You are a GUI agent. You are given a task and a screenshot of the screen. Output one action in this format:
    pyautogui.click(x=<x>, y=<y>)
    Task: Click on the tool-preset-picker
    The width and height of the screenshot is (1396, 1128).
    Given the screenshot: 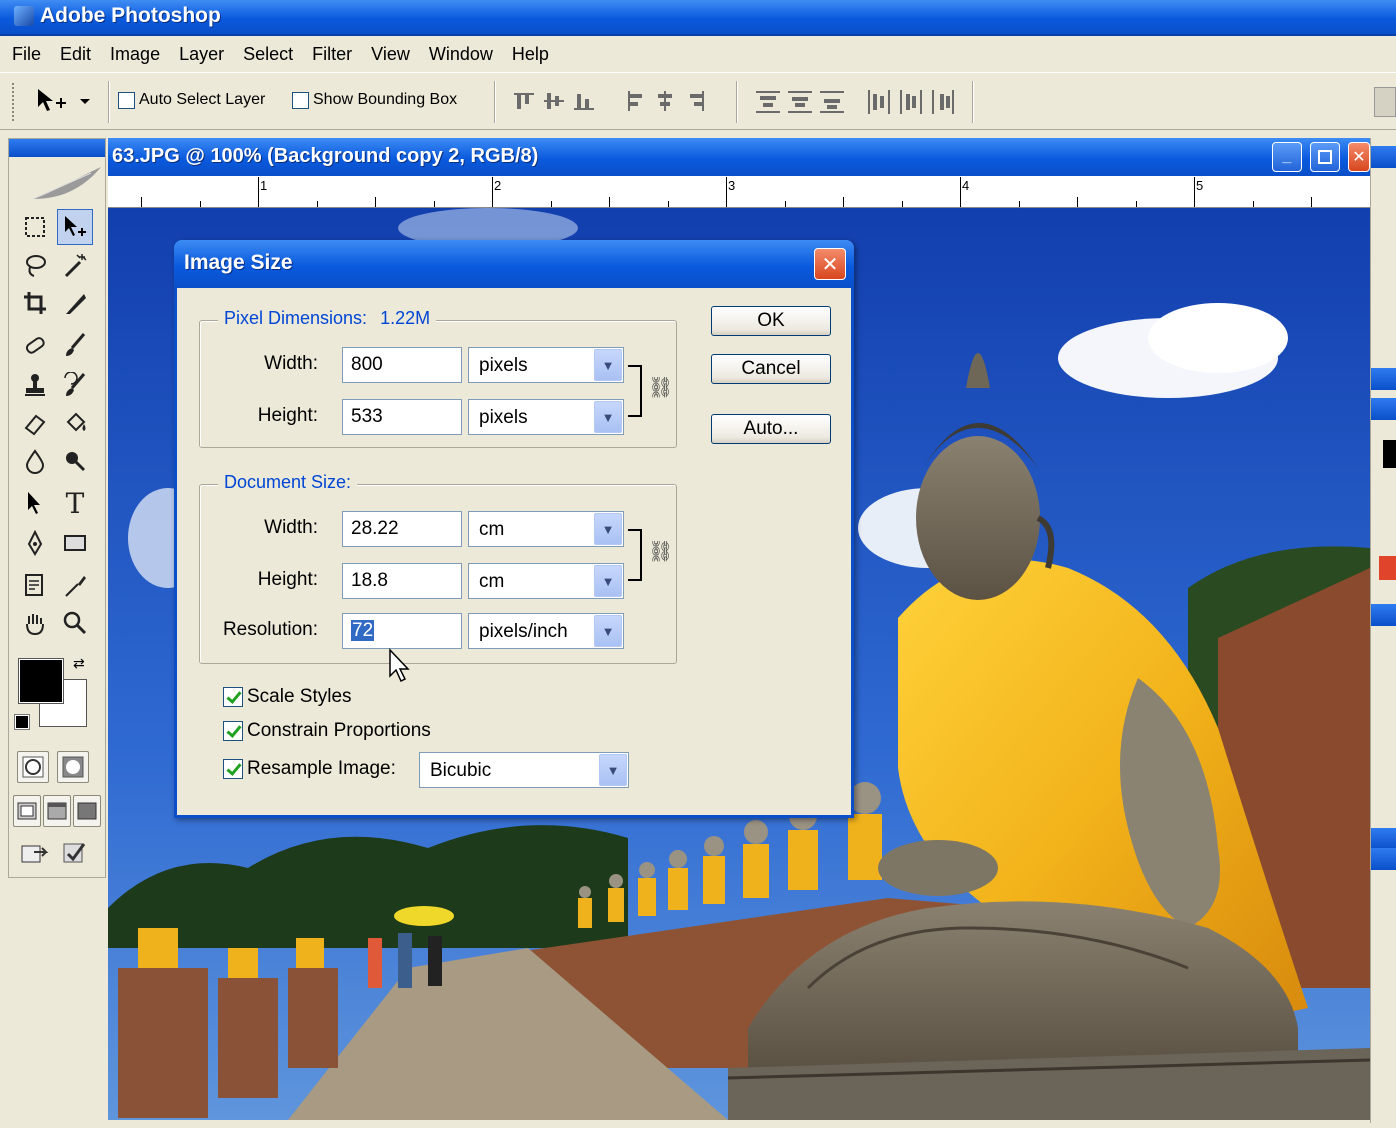 What is the action you would take?
    pyautogui.click(x=64, y=104)
    